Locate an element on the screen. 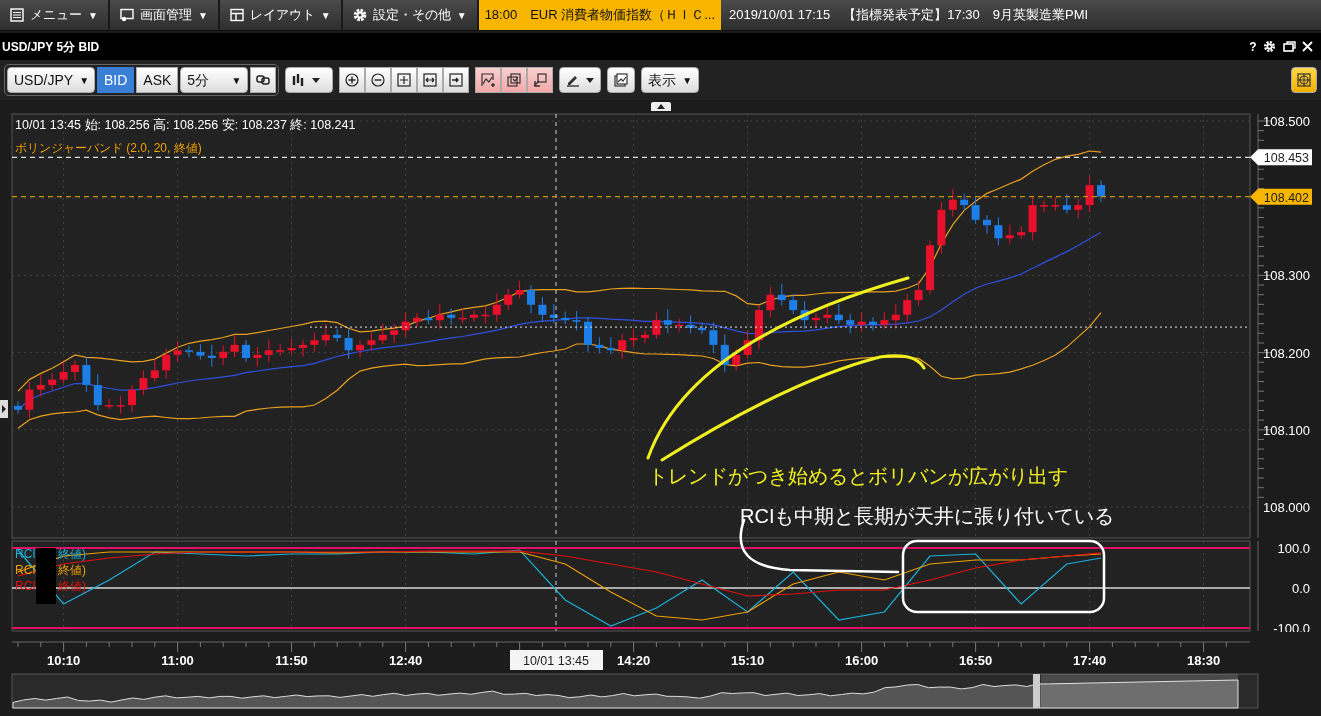  minus-circle-icon is located at coordinates (378, 80).